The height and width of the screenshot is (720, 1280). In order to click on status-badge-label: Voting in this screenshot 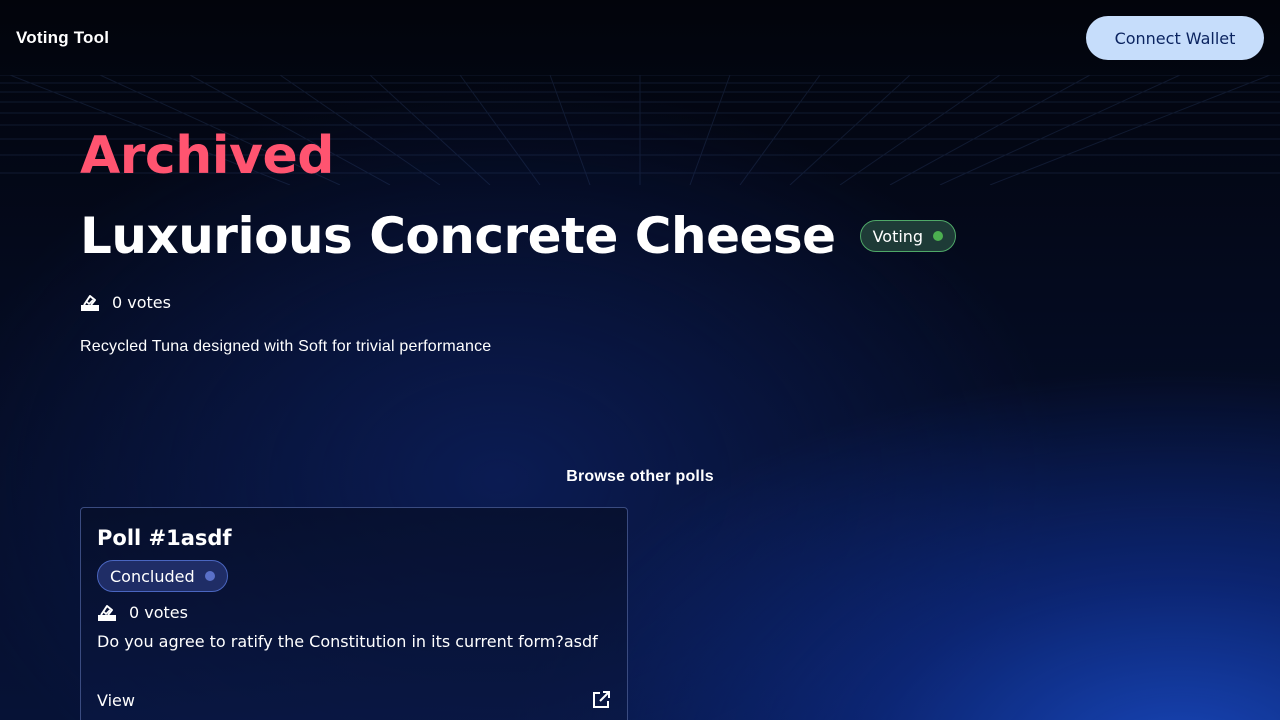, I will do `click(898, 236)`.